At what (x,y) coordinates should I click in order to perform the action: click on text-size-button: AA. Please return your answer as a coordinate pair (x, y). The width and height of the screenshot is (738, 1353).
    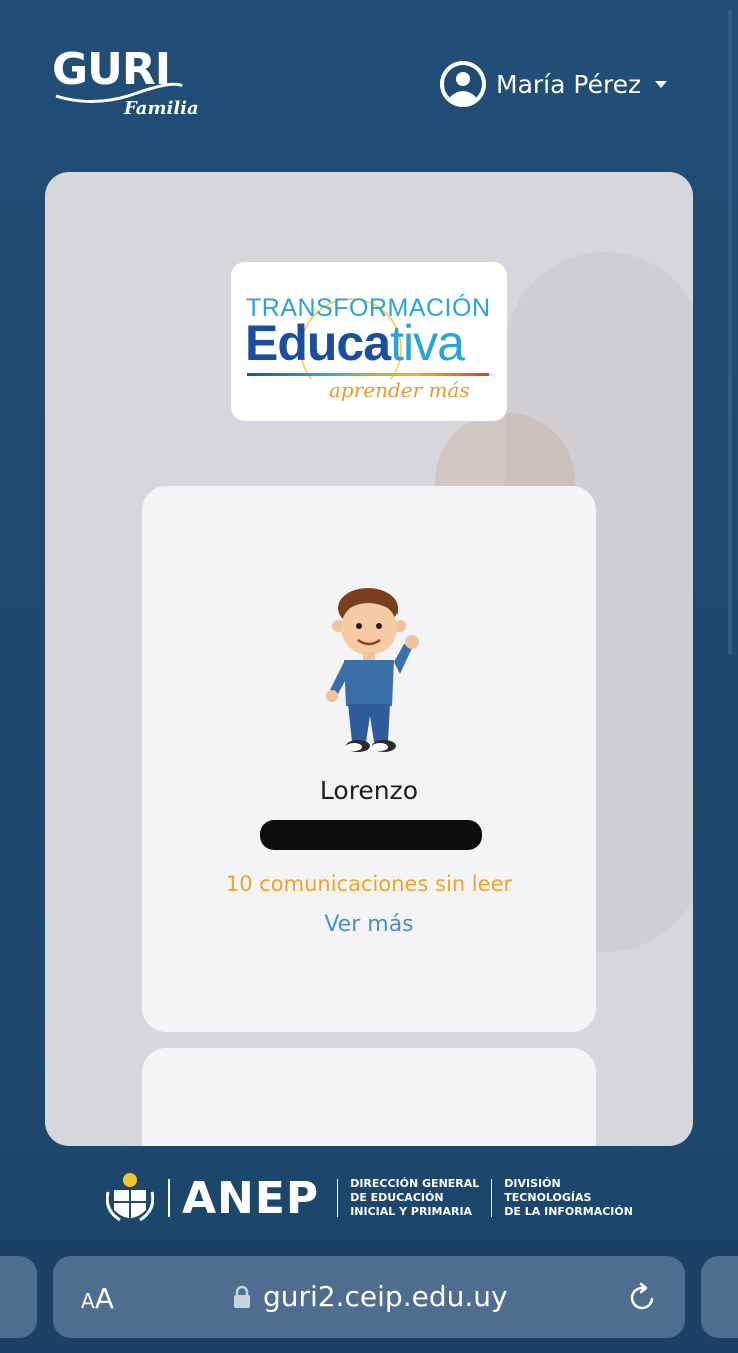
    Looking at the image, I should click on (97, 1298).